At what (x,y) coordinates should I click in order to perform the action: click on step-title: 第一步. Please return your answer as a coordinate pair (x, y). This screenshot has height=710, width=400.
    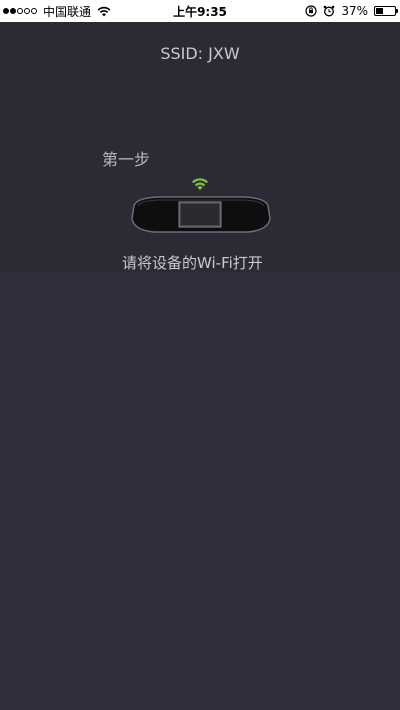
    Looking at the image, I should click on (126, 159).